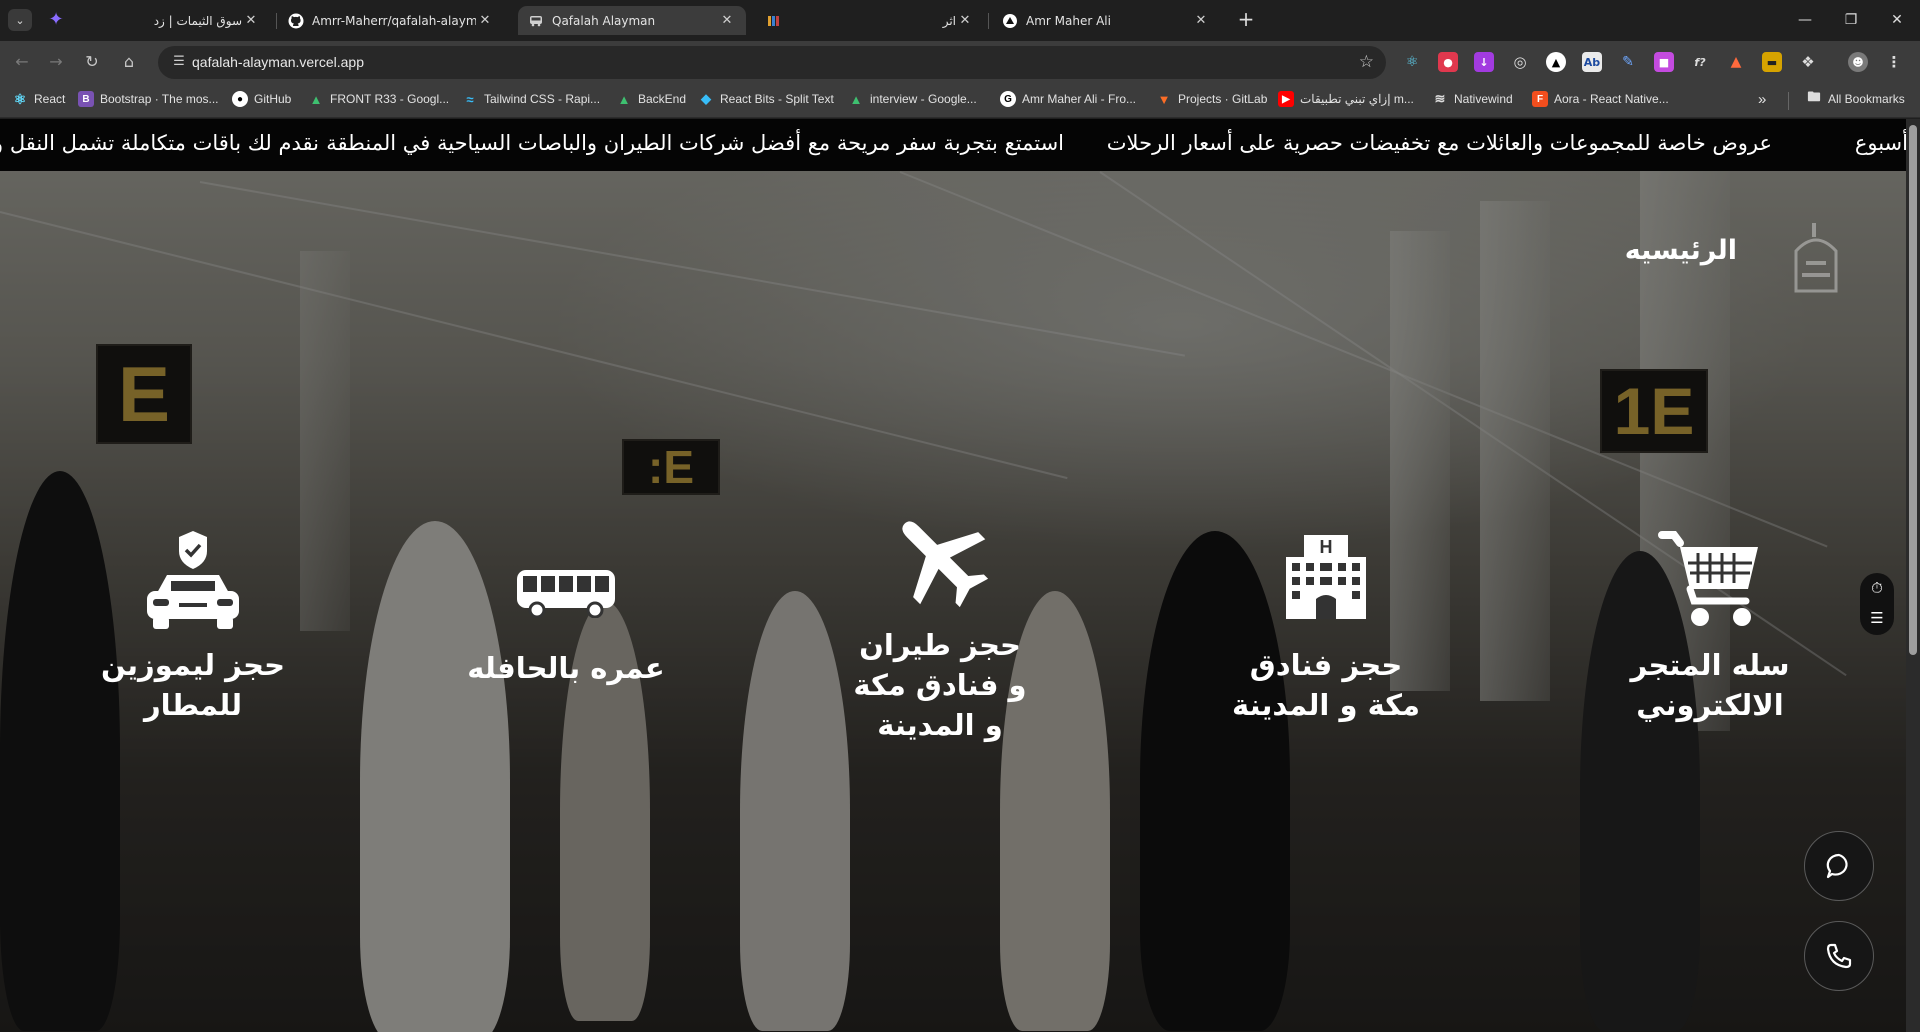  What do you see at coordinates (1851, 20) in the screenshot?
I see `restore-button: ❐` at bounding box center [1851, 20].